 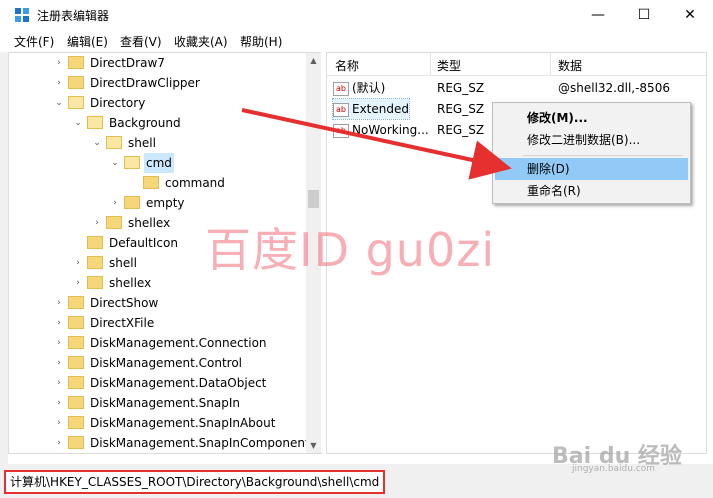 What do you see at coordinates (313, 60) in the screenshot?
I see `scroll-up-icon: ▲` at bounding box center [313, 60].